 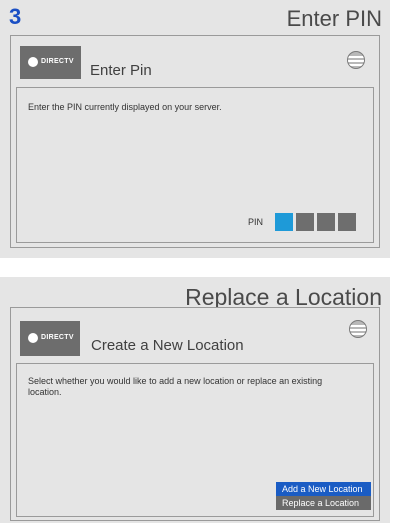 I want to click on pin-entry: PIN, so click(x=302, y=222).